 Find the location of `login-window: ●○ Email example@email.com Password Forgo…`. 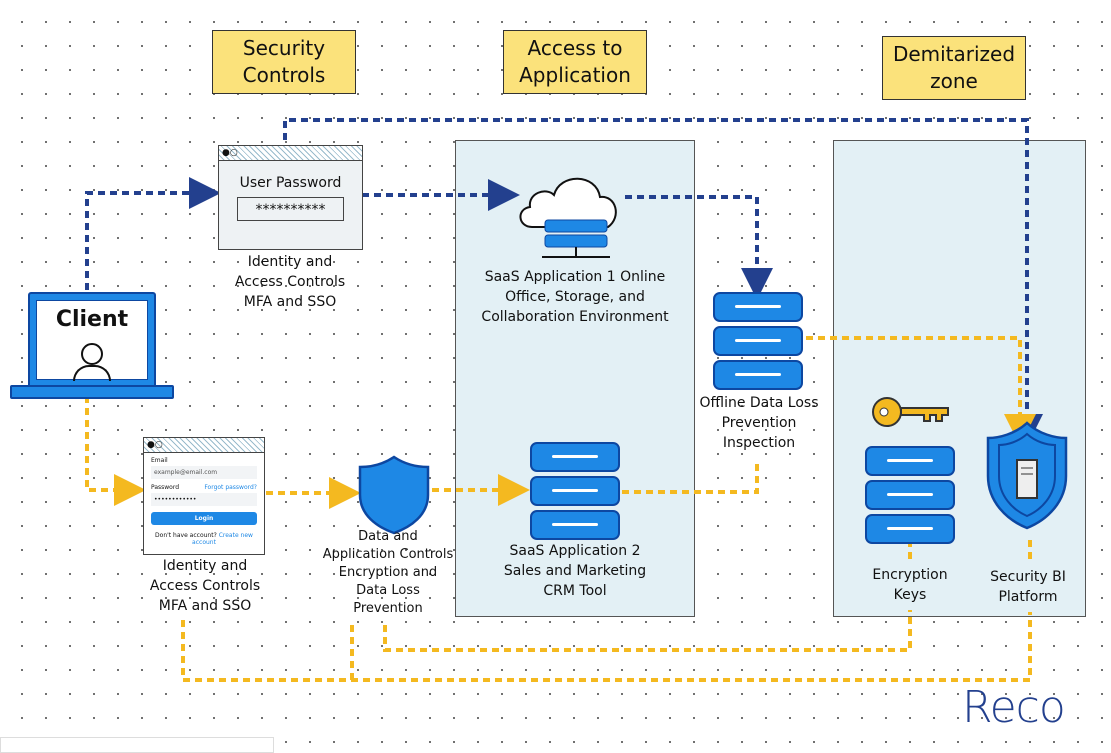

login-window: ●○ Email example@email.com Password Forgo… is located at coordinates (204, 496).